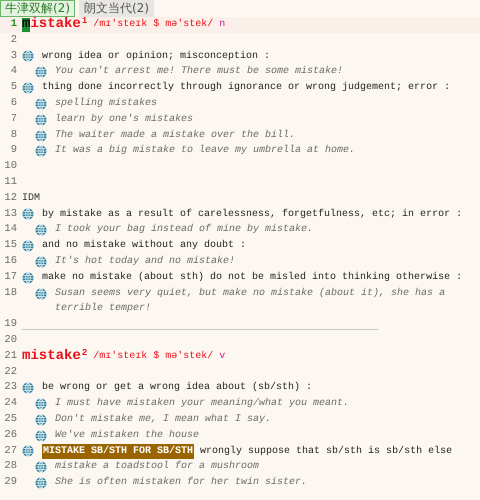  What do you see at coordinates (156, 57) in the screenshot?
I see `definition-text: wrong idea or opinion; misconception :` at bounding box center [156, 57].